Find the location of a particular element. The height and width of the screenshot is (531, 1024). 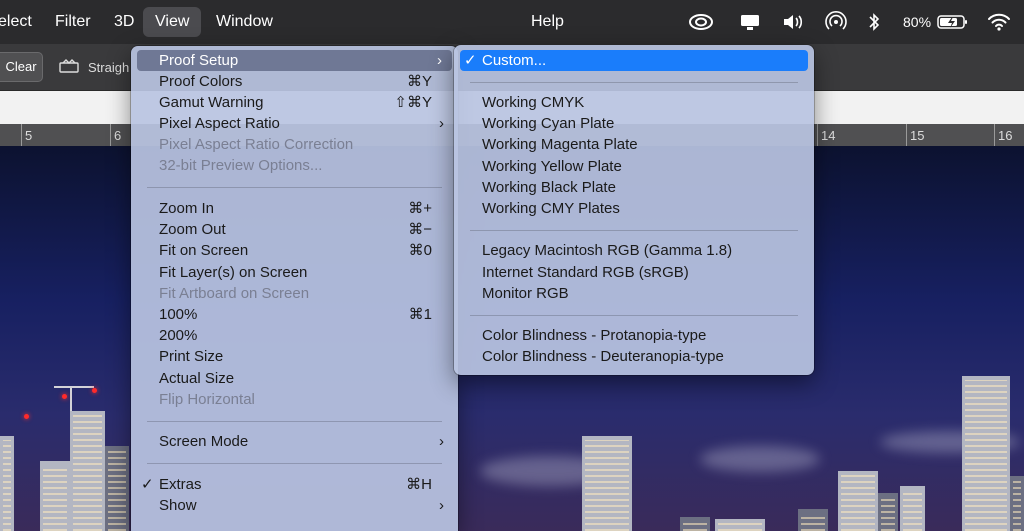

menu-item-label: Screen Mode is located at coordinates (204, 441).